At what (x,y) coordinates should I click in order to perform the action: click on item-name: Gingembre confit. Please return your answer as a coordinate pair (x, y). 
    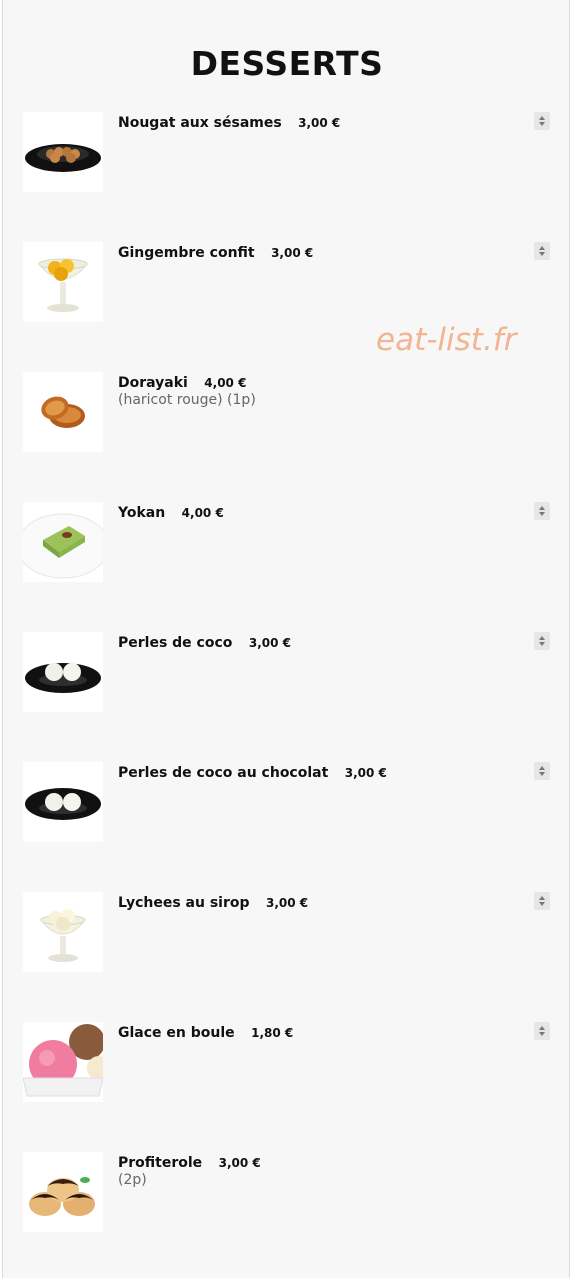
    Looking at the image, I should click on (186, 253).